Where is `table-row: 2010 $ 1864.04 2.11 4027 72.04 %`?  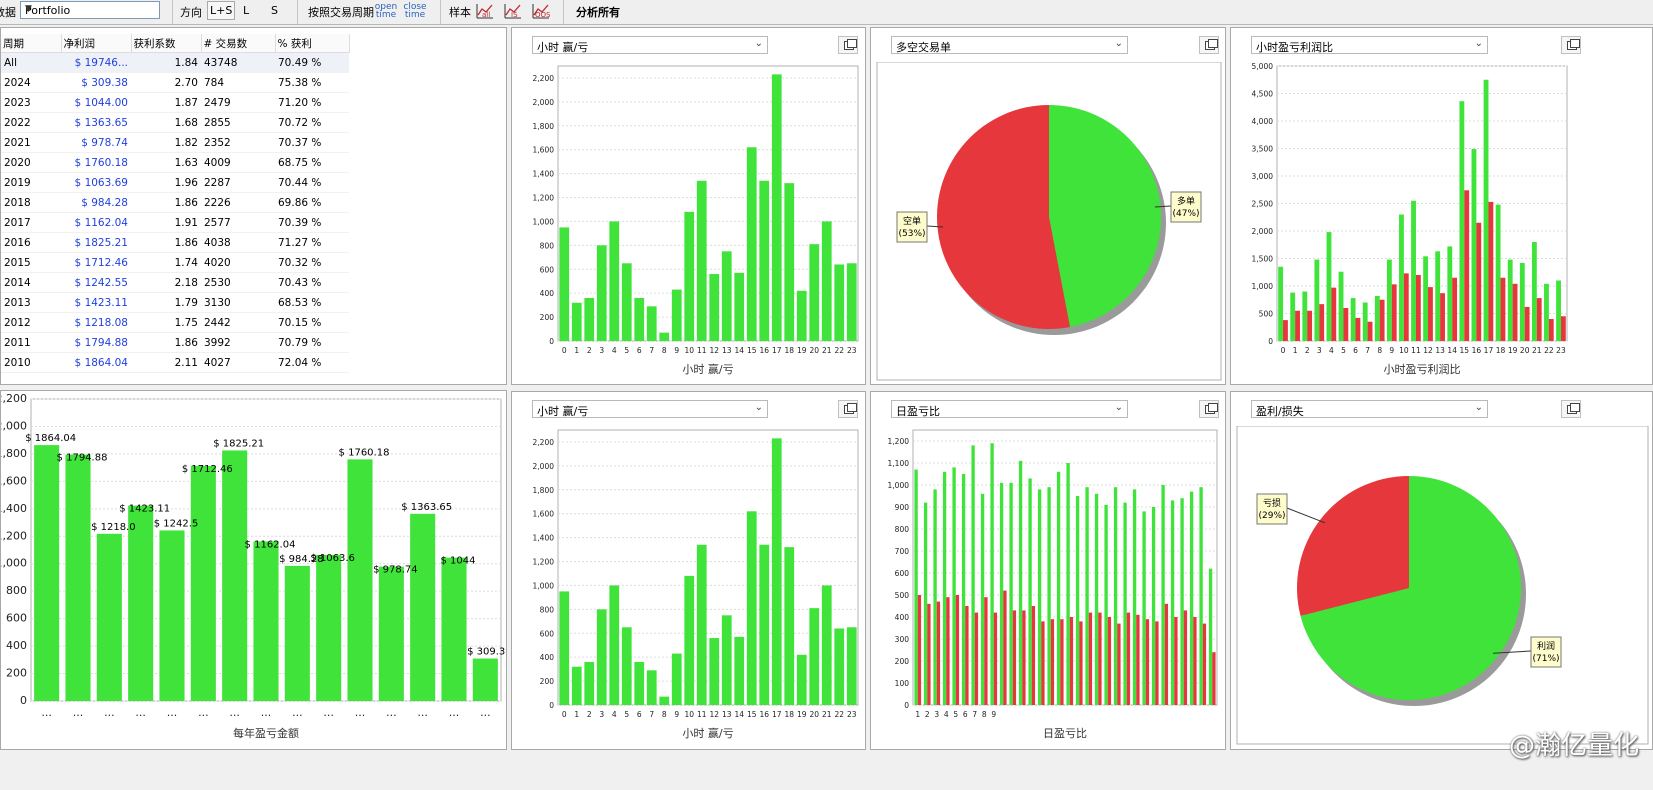 table-row: 2010 $ 1864.04 2.11 4027 72.04 % is located at coordinates (175, 362).